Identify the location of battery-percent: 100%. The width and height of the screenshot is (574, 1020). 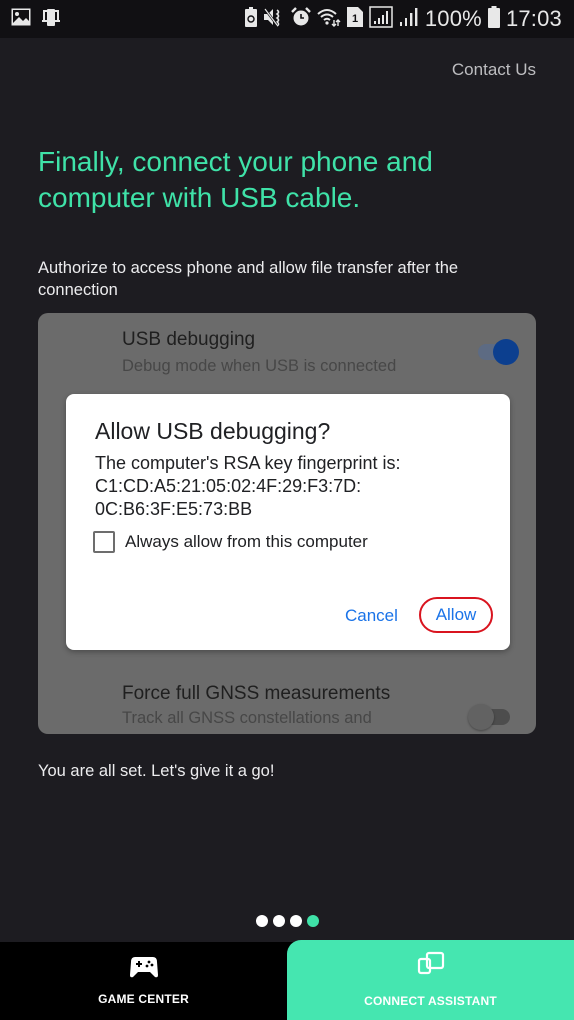
(453, 18).